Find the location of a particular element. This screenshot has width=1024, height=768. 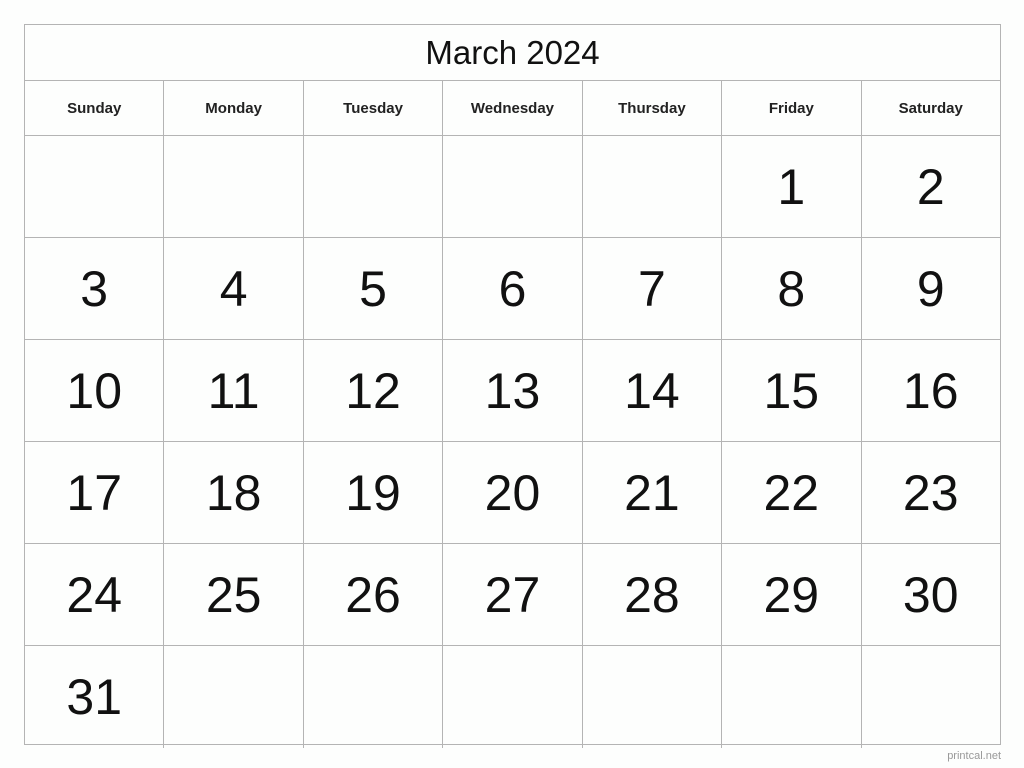

day-cell: 18 is located at coordinates (234, 492).